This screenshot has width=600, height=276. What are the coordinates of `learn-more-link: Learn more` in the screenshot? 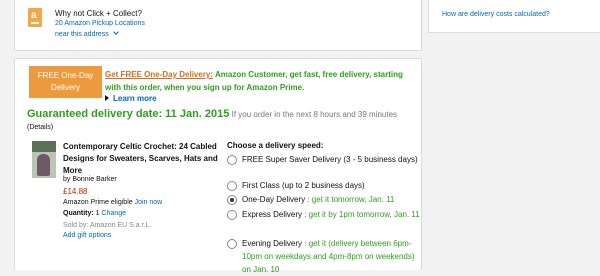 It's located at (131, 98).